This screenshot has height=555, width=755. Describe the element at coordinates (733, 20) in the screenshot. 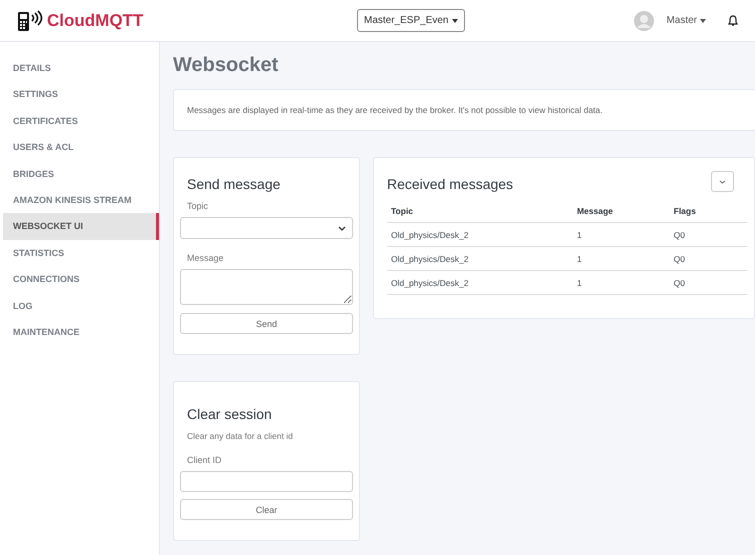

I see `bell-icon` at that location.